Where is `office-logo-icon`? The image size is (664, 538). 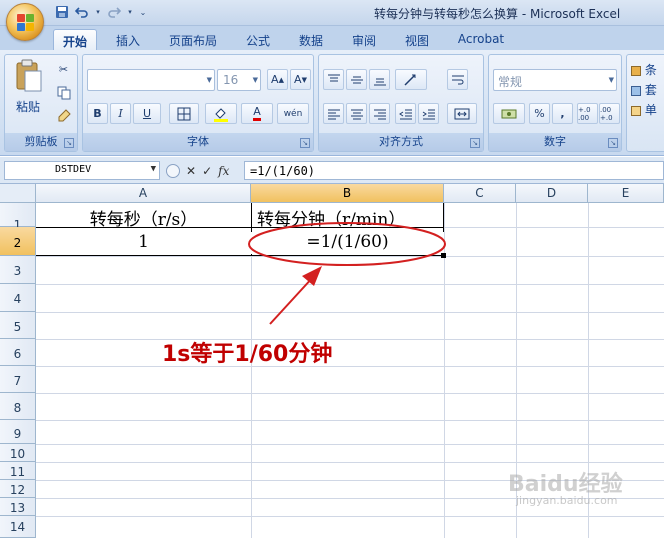 office-logo-icon is located at coordinates (26, 23).